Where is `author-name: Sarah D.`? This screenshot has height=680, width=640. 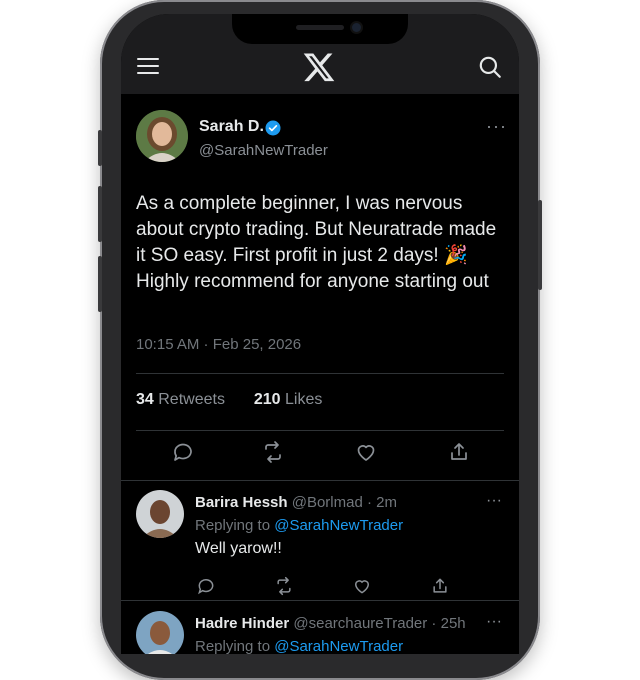
author-name: Sarah D. is located at coordinates (231, 127).